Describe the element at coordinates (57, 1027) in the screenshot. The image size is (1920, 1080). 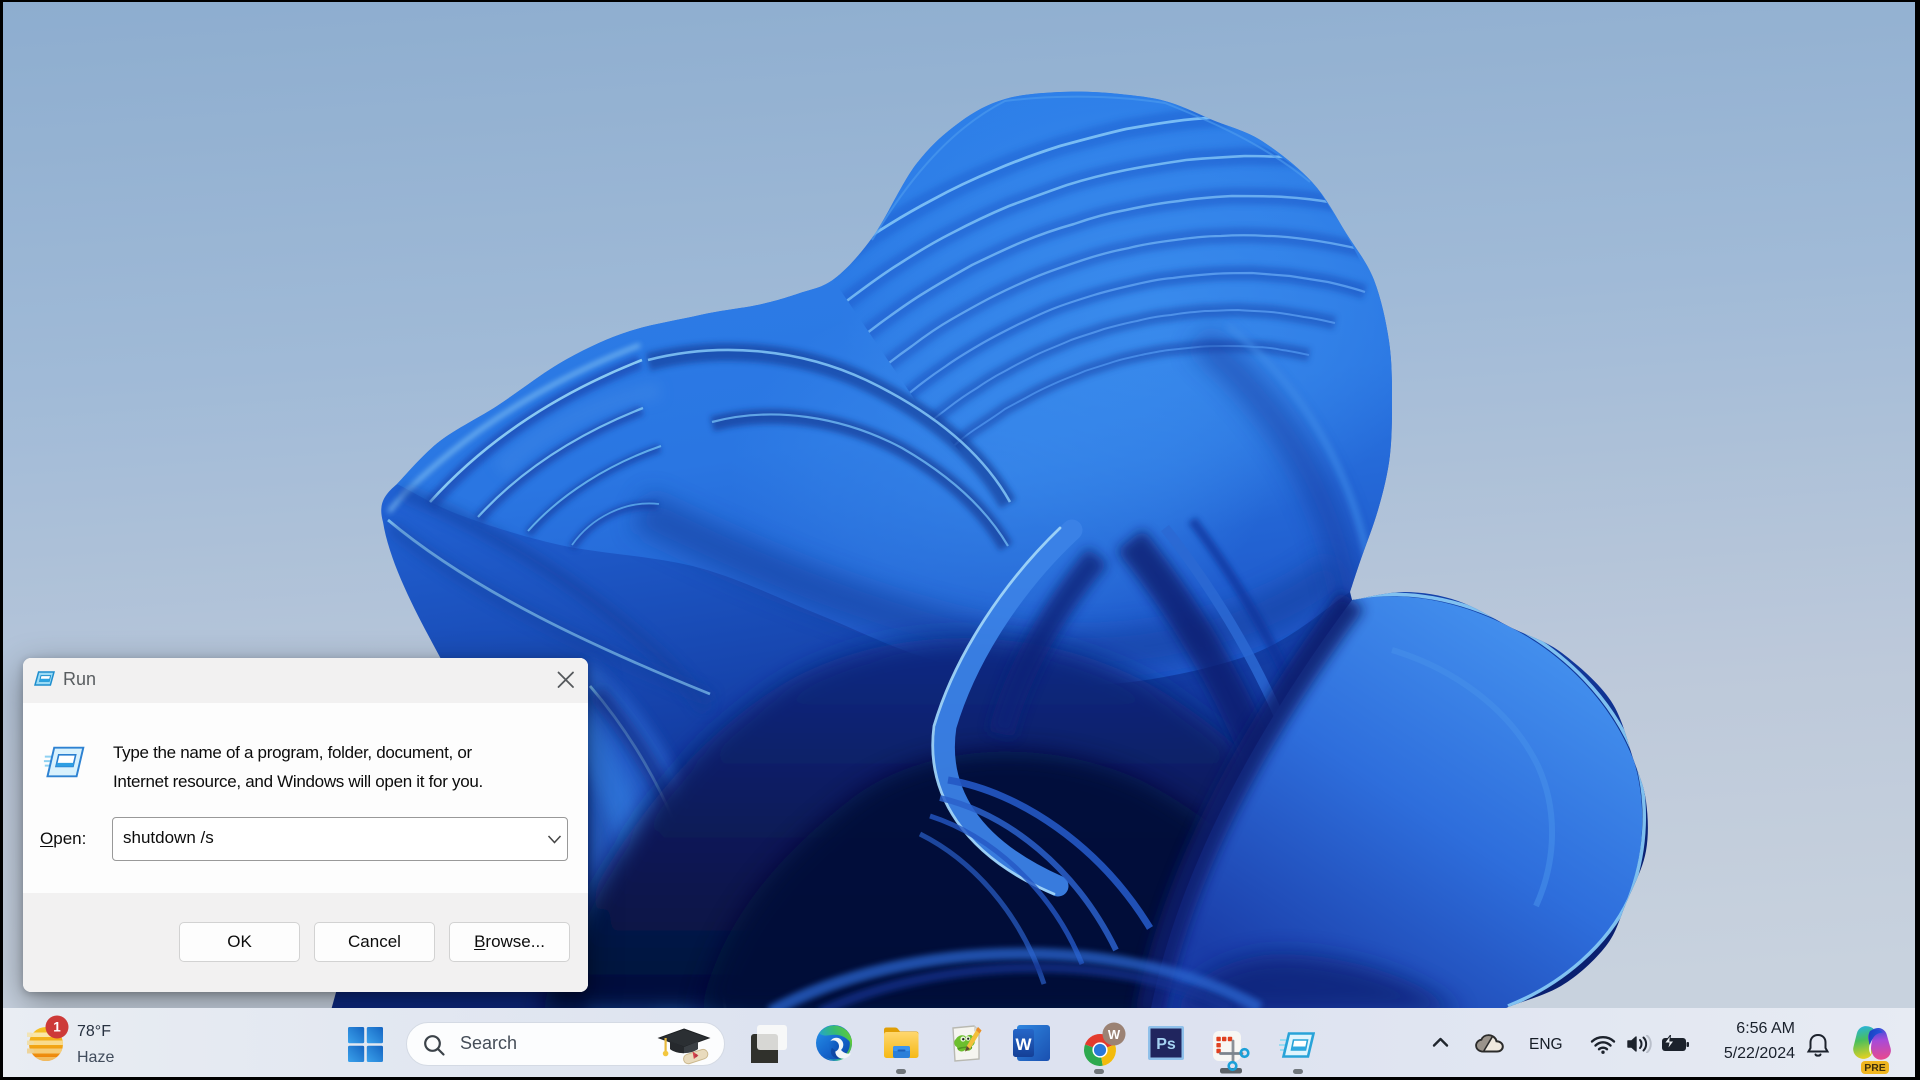
I see `svg-text: 1` at that location.